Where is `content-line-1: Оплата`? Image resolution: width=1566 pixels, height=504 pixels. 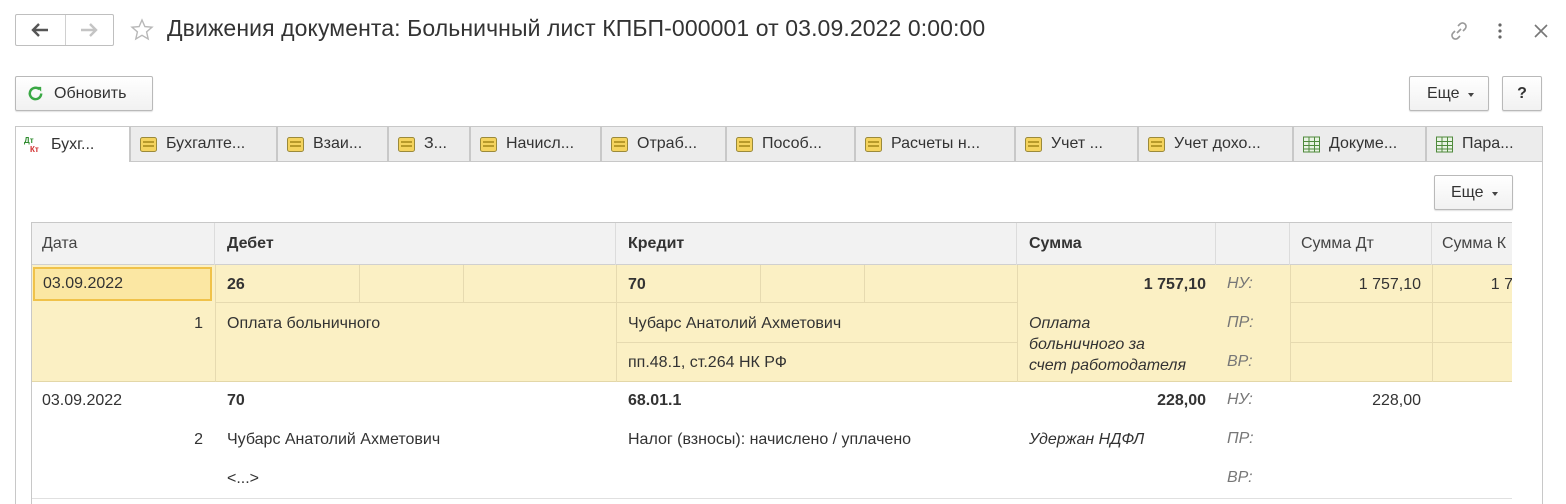 content-line-1: Оплата is located at coordinates (1060, 323).